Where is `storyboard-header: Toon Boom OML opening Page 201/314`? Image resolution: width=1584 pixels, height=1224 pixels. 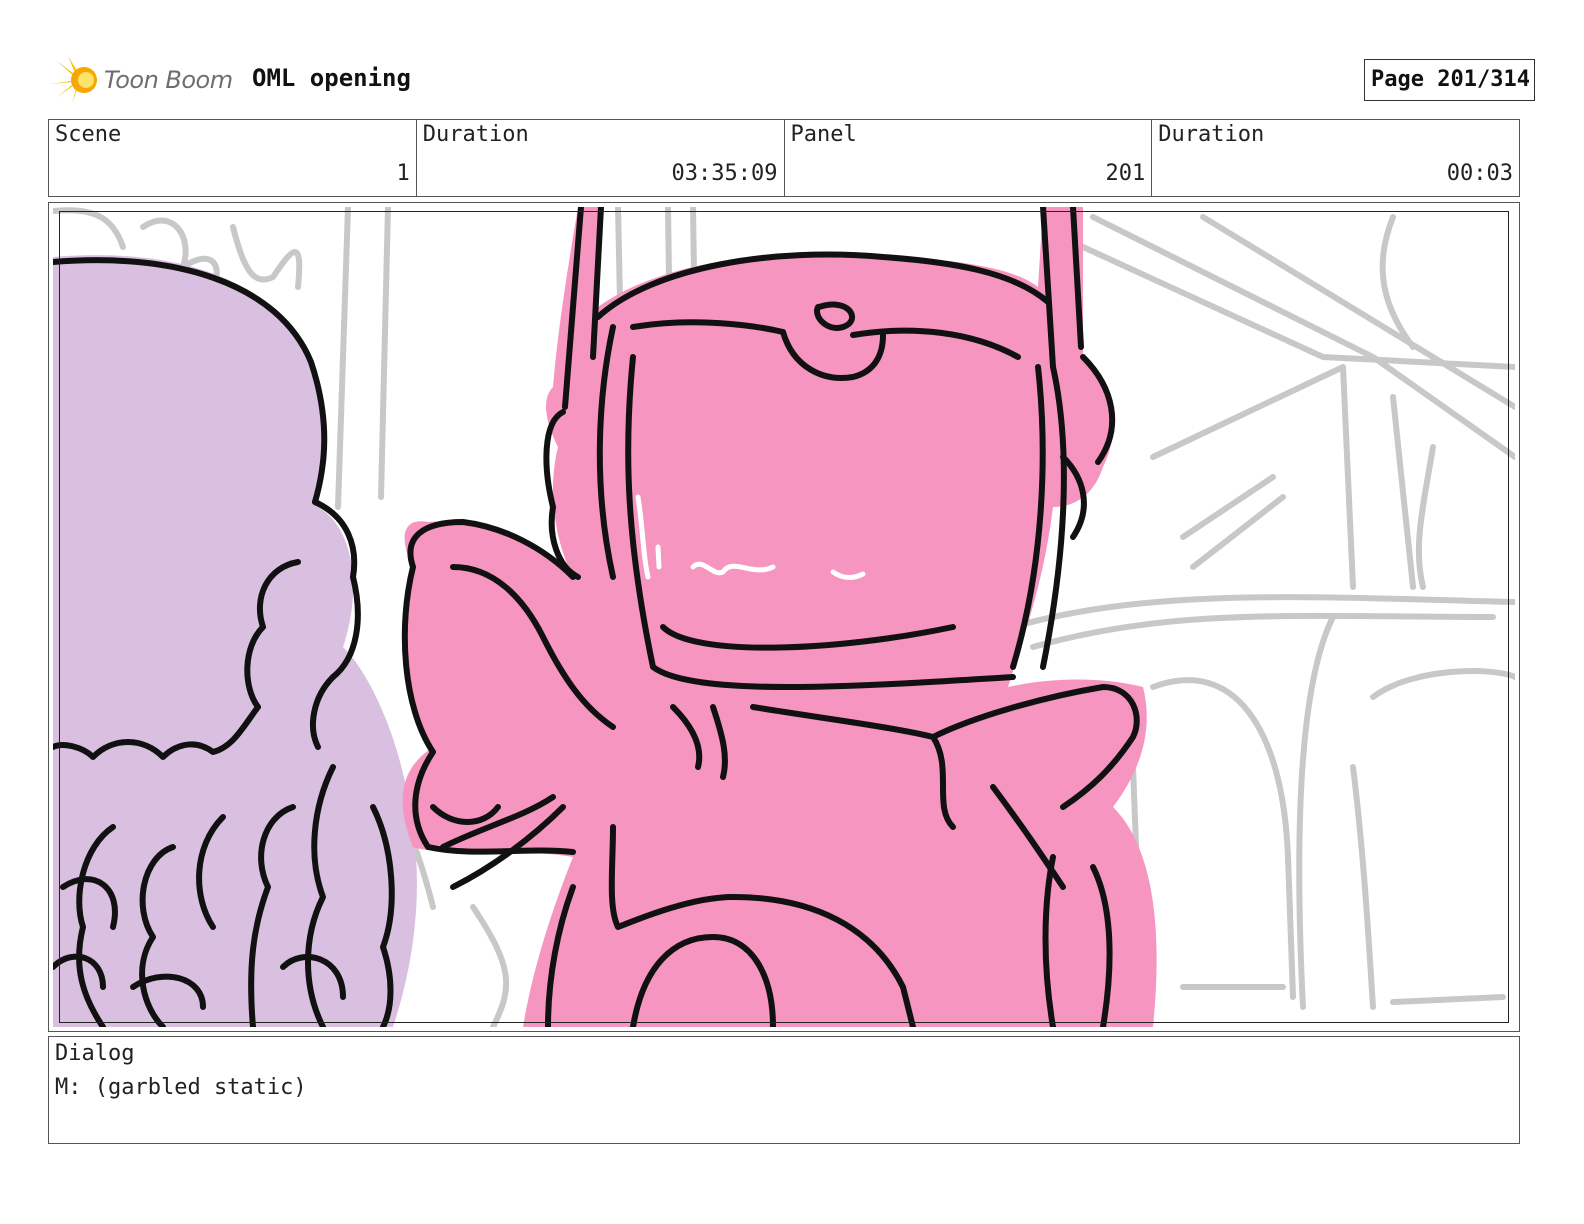
storyboard-header: Toon Boom OML opening Page 201/314 is located at coordinates (792, 80).